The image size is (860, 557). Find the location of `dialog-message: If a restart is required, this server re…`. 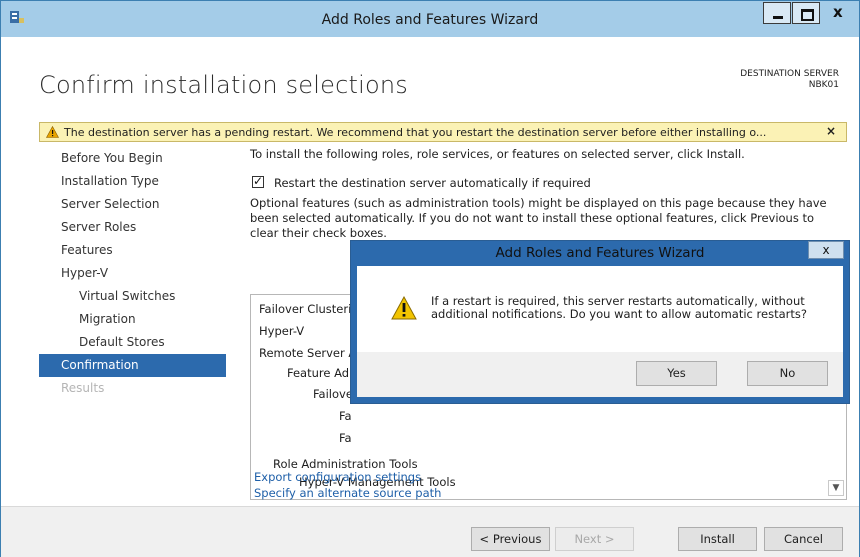

dialog-message: If a restart is required, this server re… is located at coordinates (619, 307).